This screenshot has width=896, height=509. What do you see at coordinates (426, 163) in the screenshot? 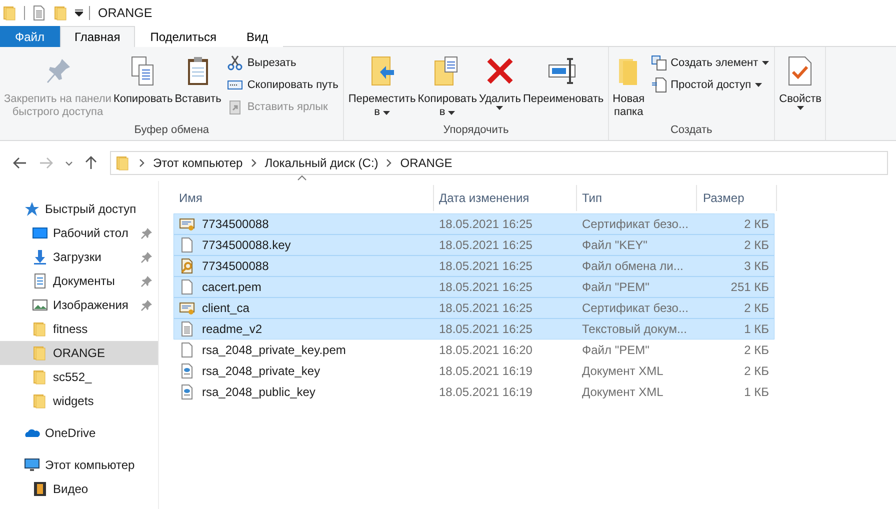
I see `breadcrumb: ORANGE` at bounding box center [426, 163].